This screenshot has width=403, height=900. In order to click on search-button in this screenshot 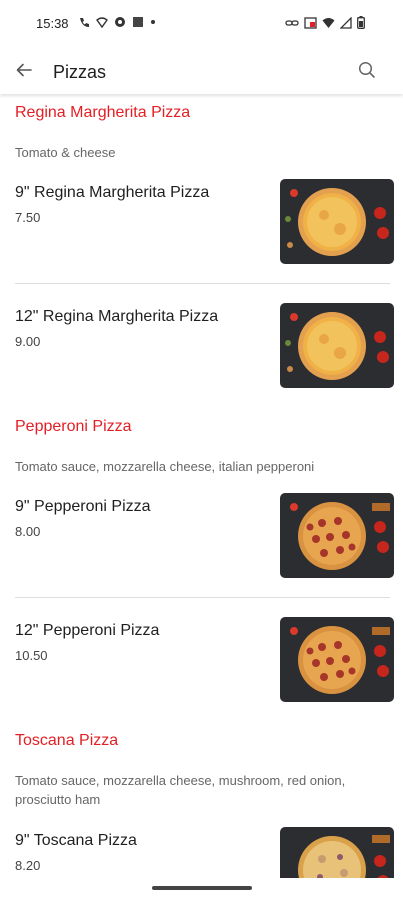, I will do `click(367, 72)`.